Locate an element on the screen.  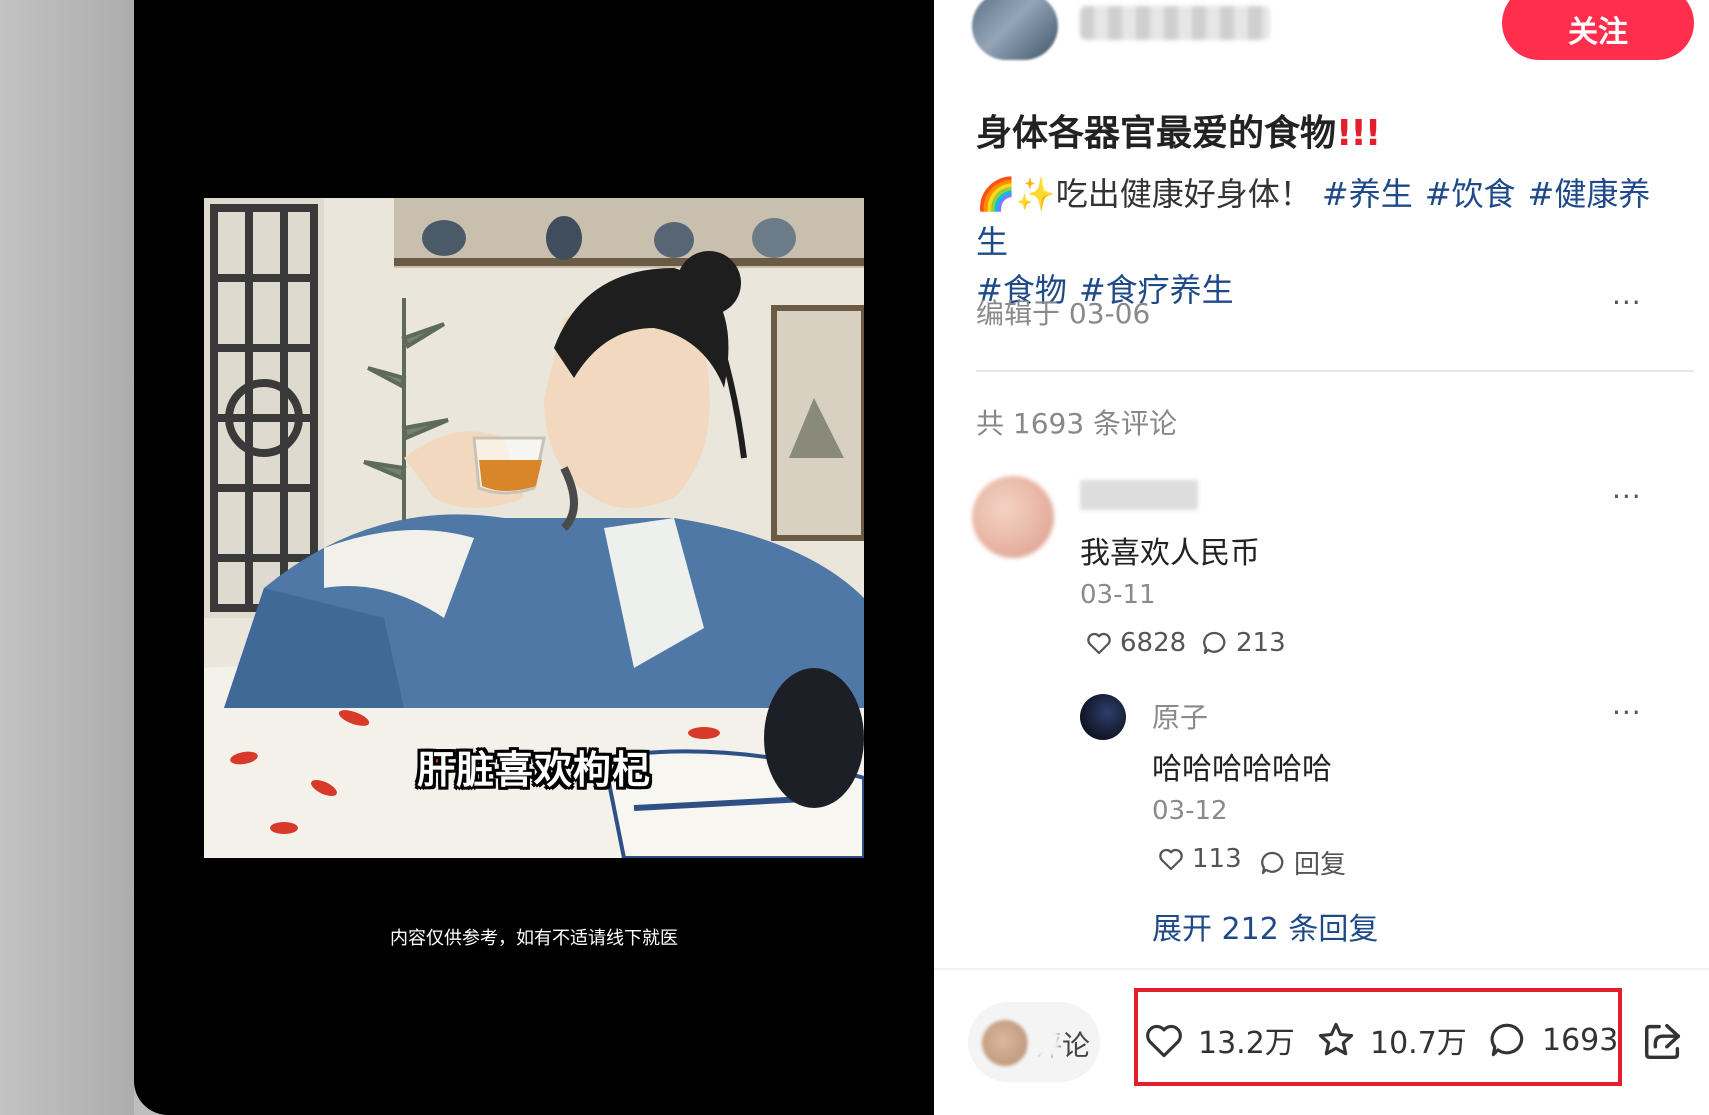
post-title: 身体各器官最爱的食物!!! is located at coordinates (1178, 130).